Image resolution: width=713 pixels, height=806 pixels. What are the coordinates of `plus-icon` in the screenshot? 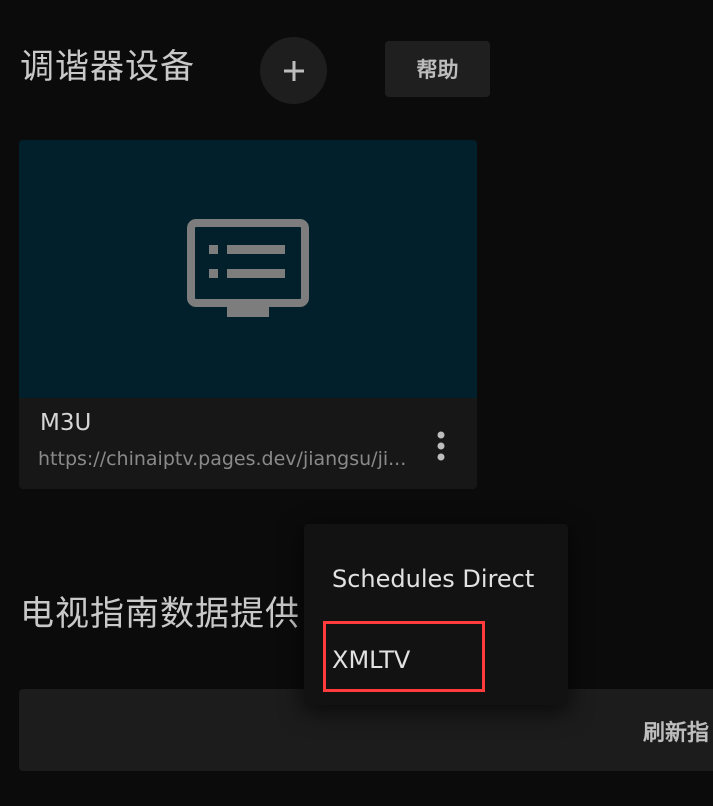 It's located at (293, 70).